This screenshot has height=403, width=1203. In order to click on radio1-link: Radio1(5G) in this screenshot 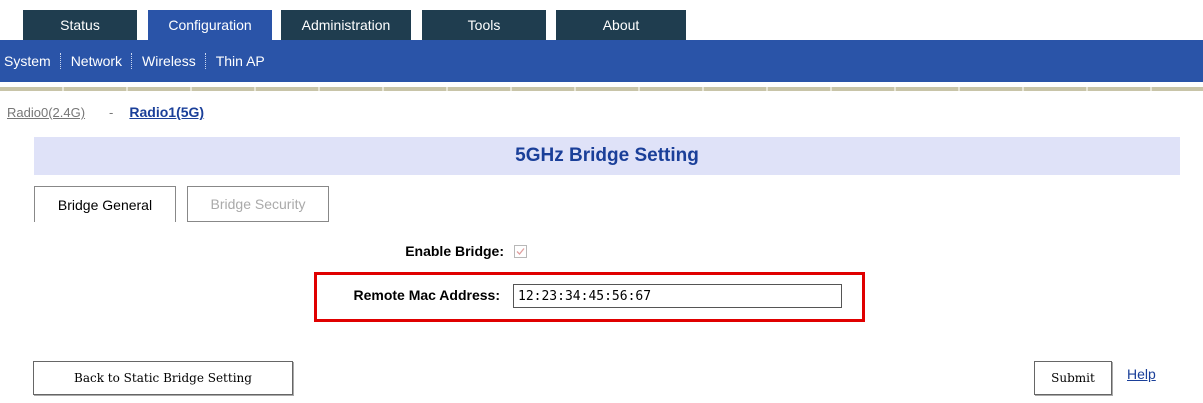, I will do `click(166, 112)`.